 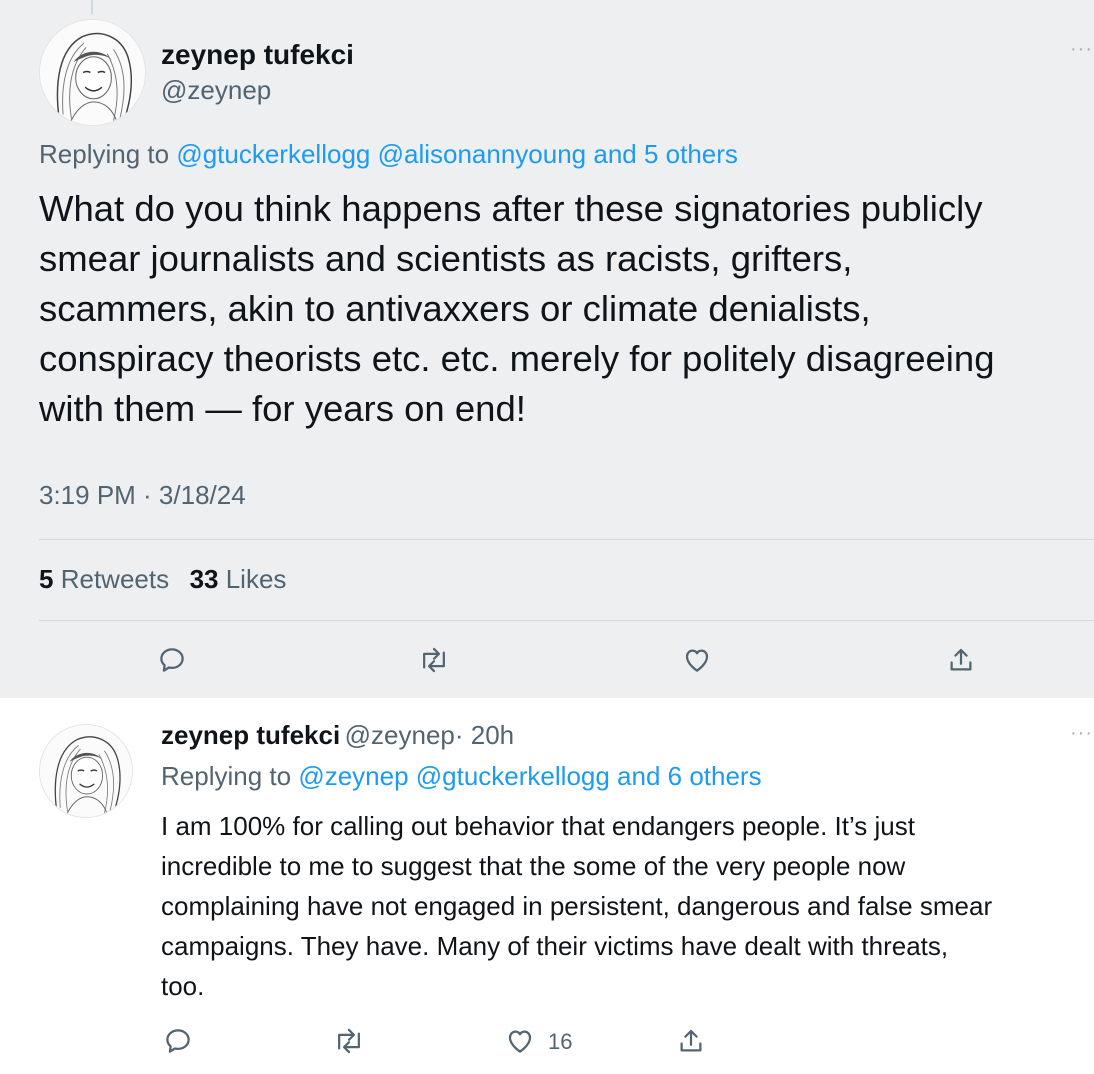 I want to click on tweet-stats: 5 Retweets 33 Likes, so click(x=162, y=579).